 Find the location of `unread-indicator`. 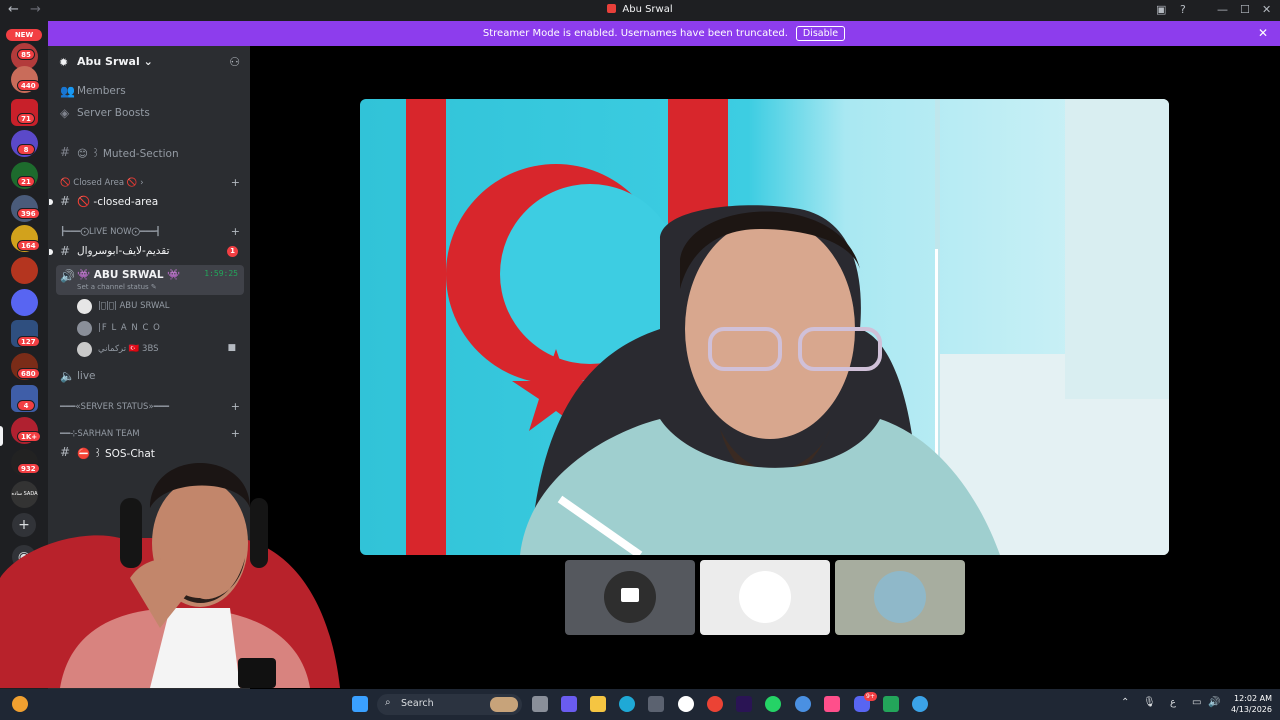

unread-indicator is located at coordinates (51, 252).